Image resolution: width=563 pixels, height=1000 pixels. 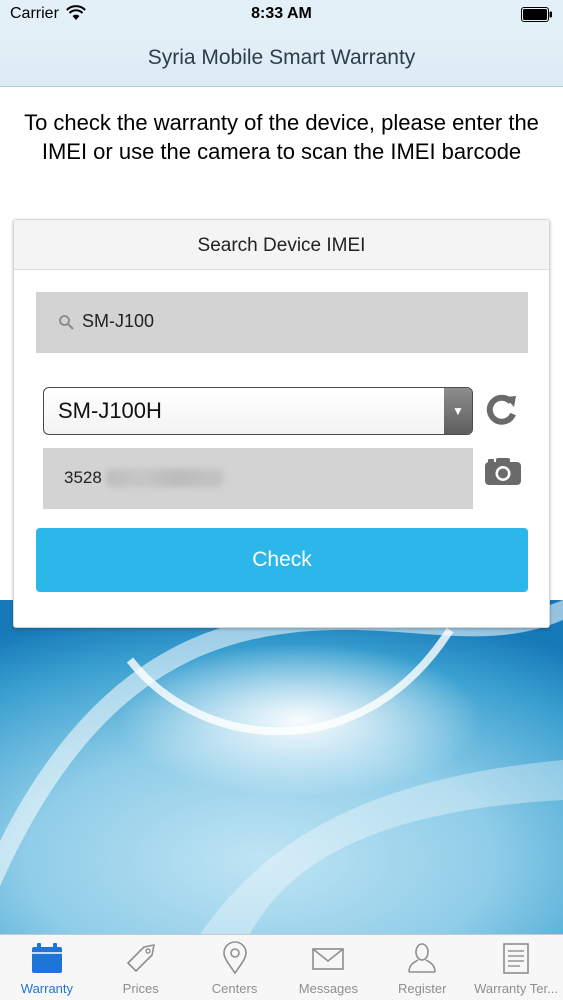 I want to click on tab-warranty: Warranty, so click(x=47, y=967).